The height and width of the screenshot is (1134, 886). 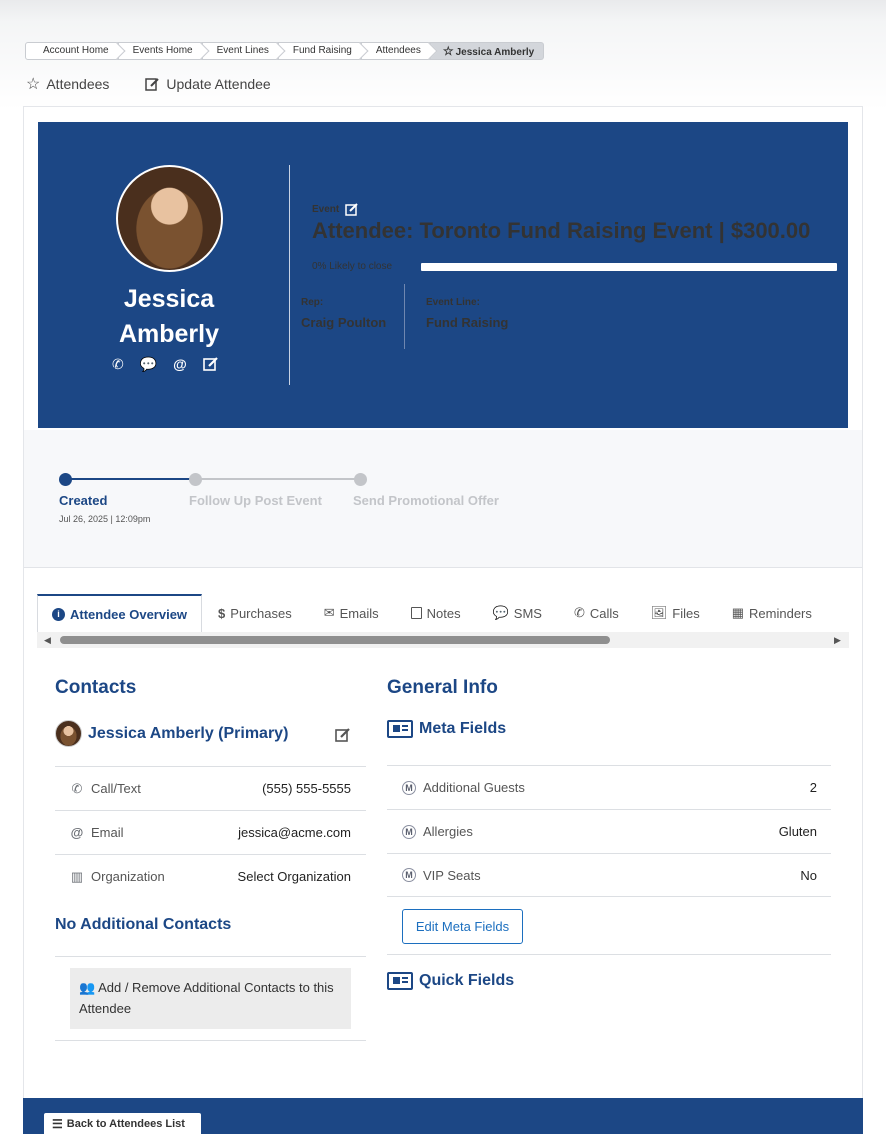 I want to click on images-icon: 🖼, so click(x=659, y=612).